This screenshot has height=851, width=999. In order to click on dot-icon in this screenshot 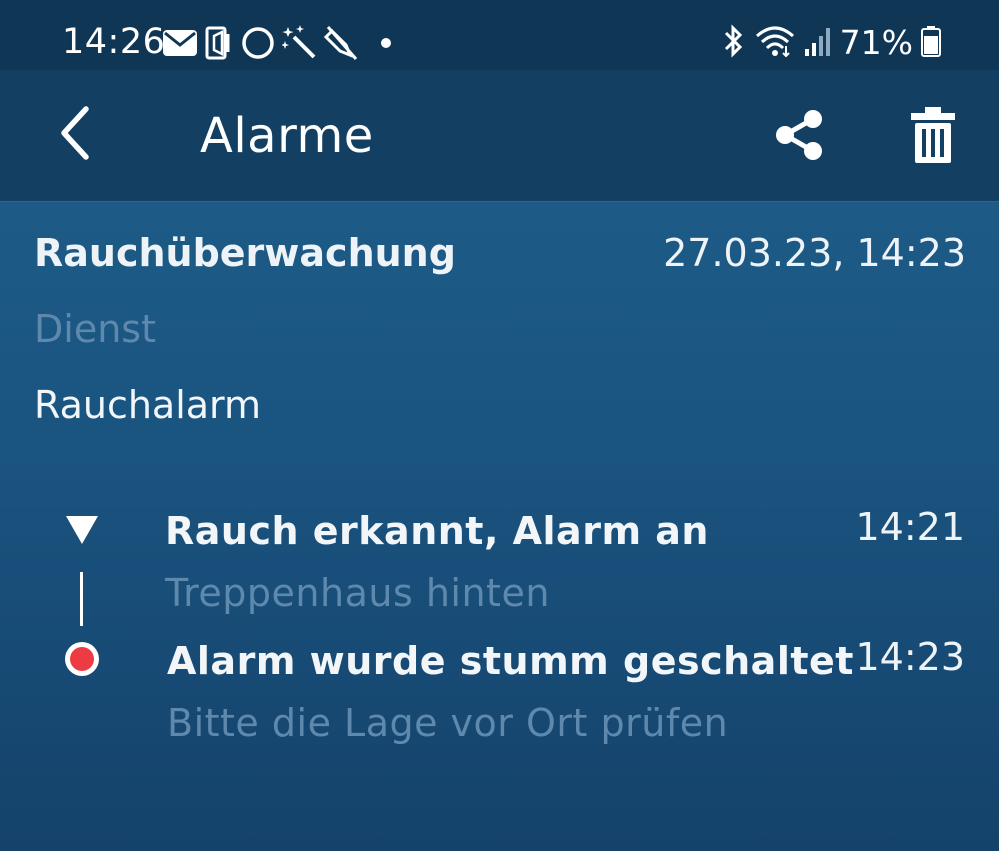, I will do `click(386, 43)`.